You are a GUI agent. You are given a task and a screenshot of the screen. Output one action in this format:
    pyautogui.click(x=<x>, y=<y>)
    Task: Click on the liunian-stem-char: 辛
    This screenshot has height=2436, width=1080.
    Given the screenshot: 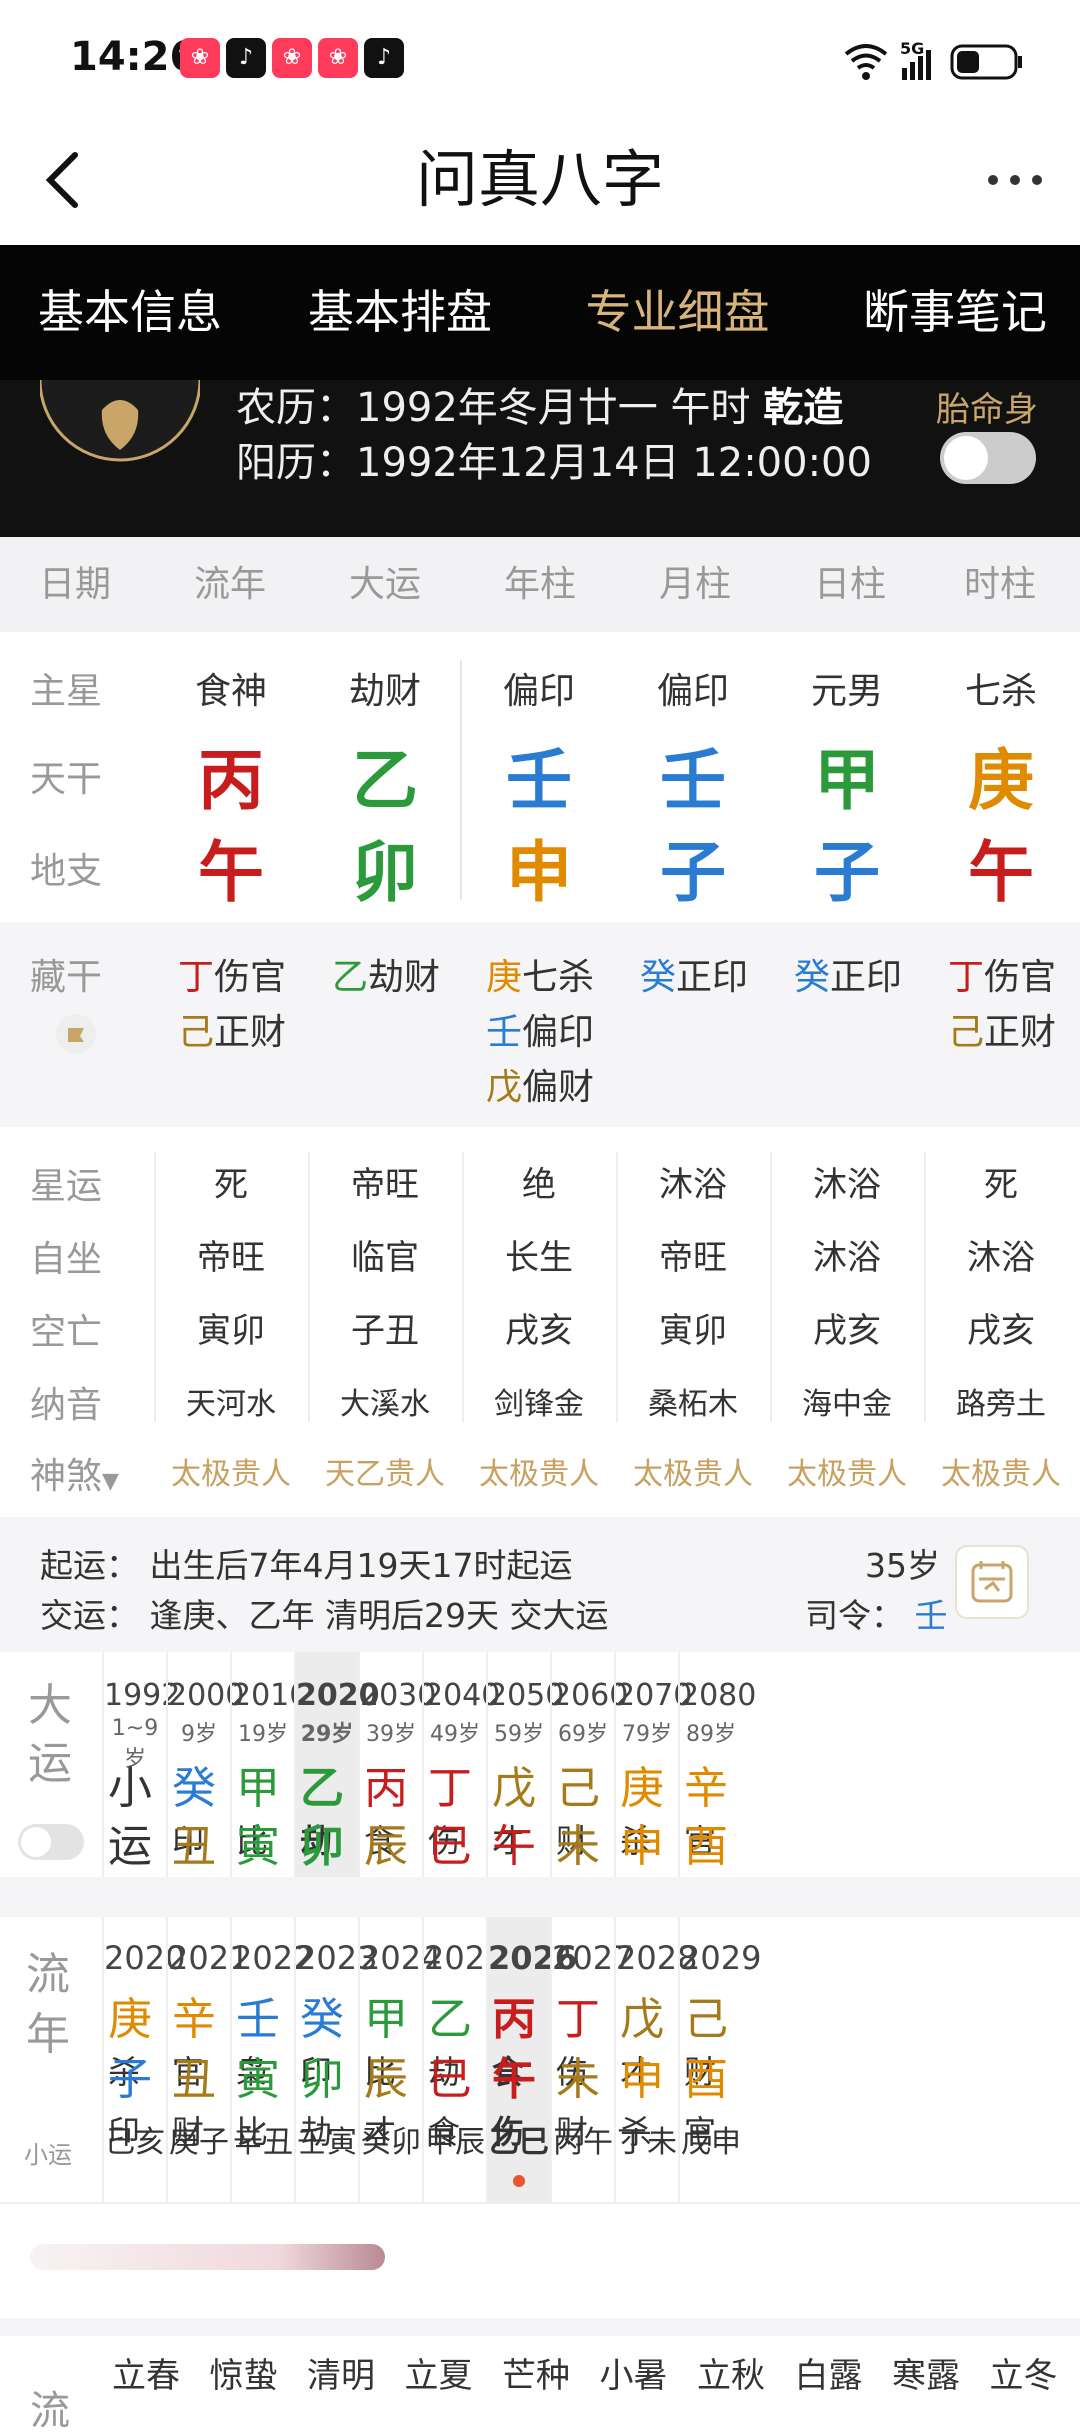 What is the action you would take?
    pyautogui.click(x=194, y=2019)
    